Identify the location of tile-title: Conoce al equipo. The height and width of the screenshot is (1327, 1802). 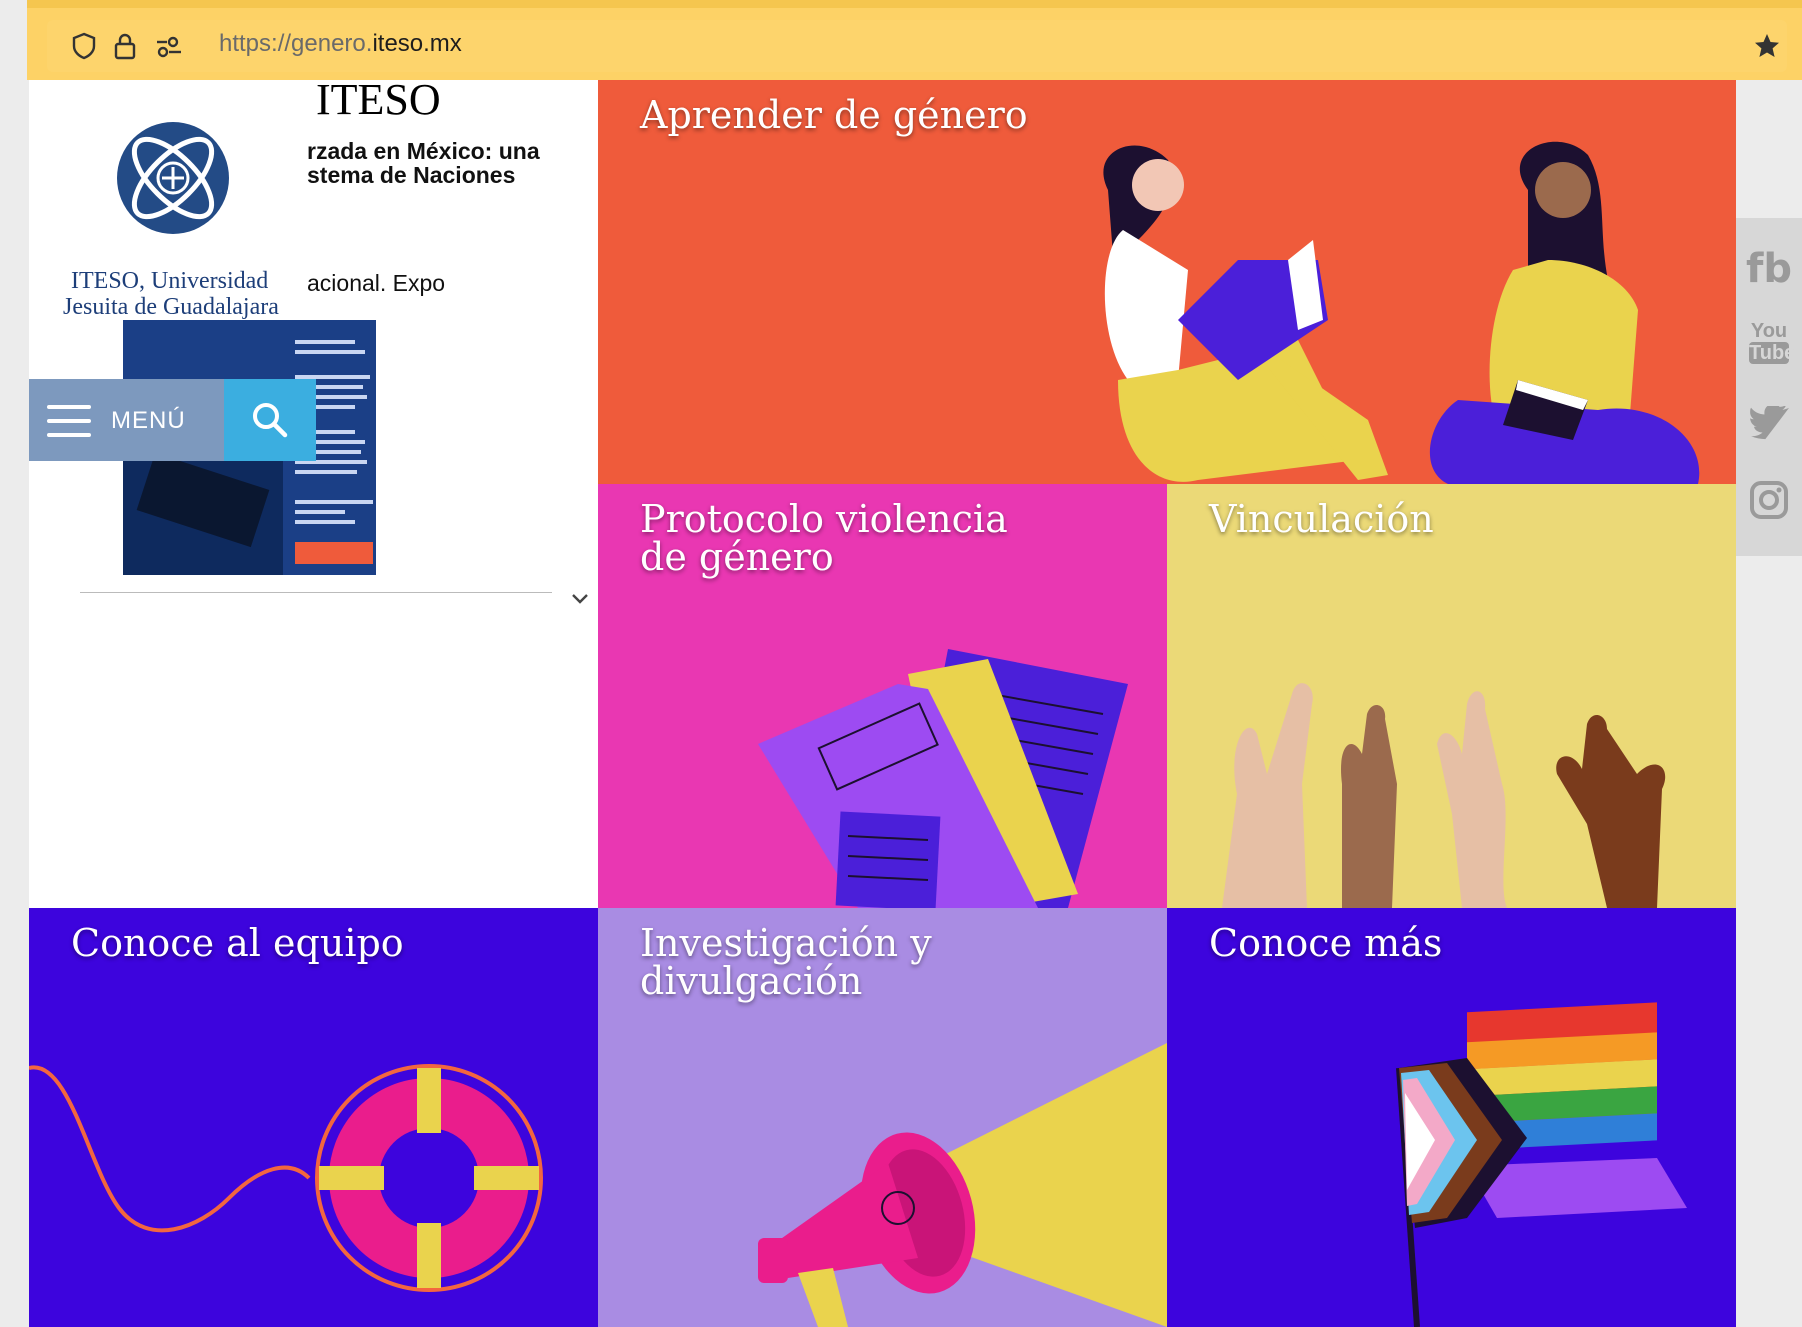
(237, 943).